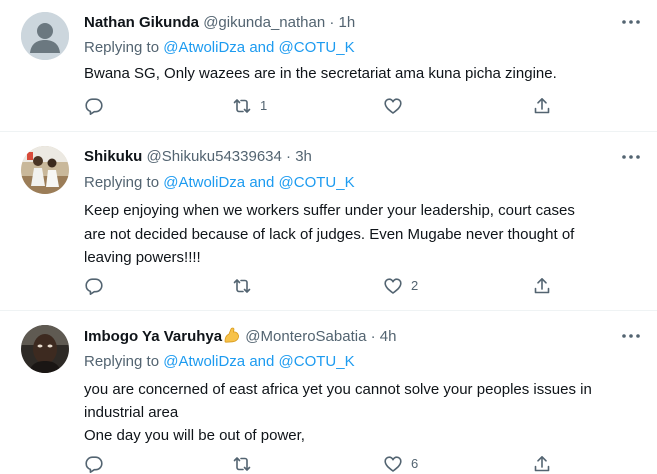  I want to click on timestamp: 4h, so click(388, 336).